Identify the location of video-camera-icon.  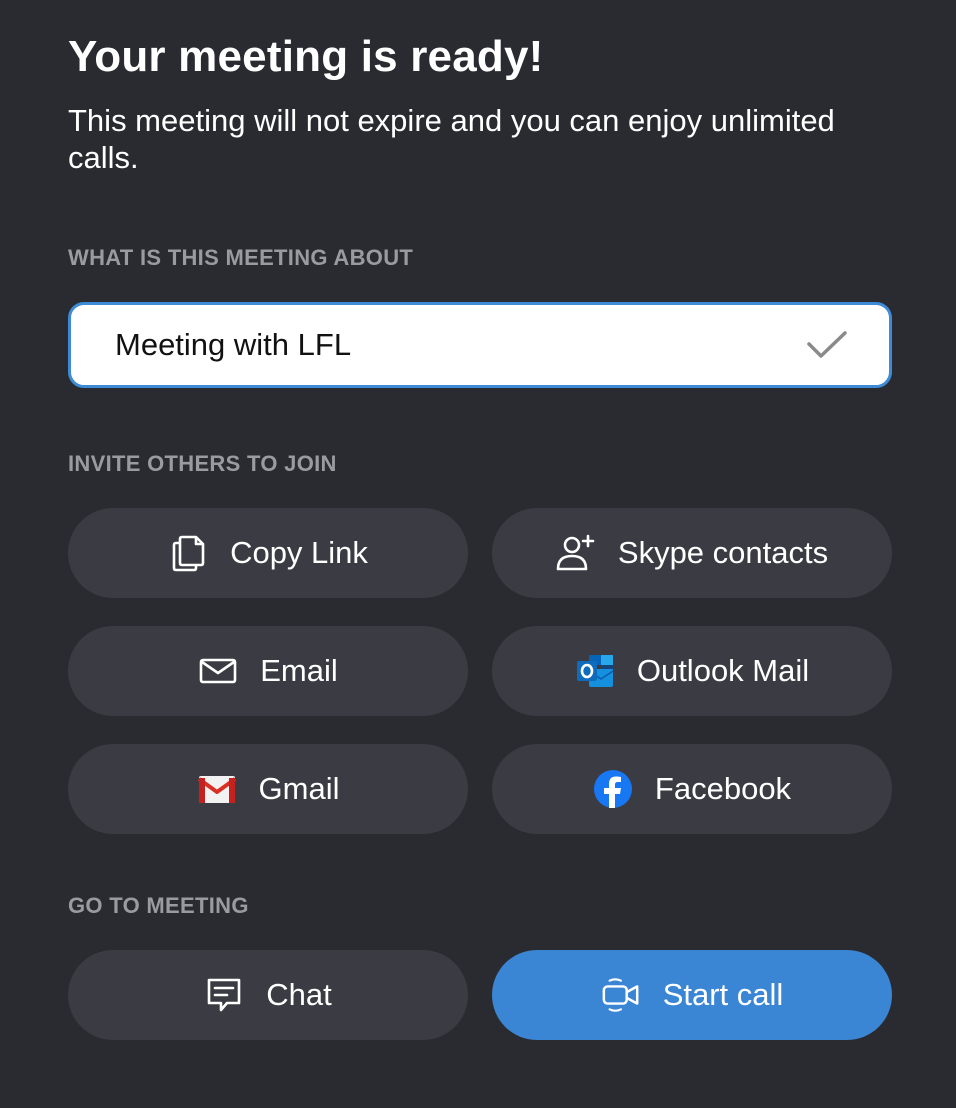
(621, 995).